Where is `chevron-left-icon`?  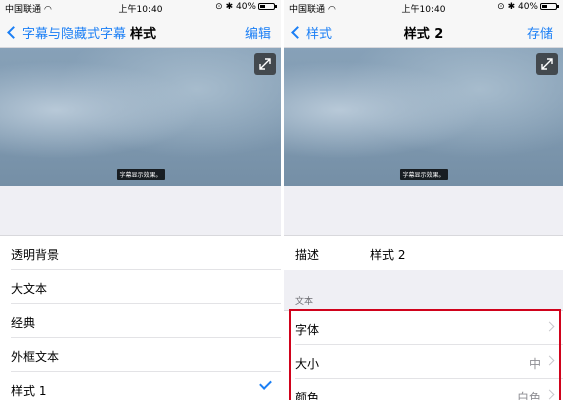
chevron-left-icon is located at coordinates (13, 32).